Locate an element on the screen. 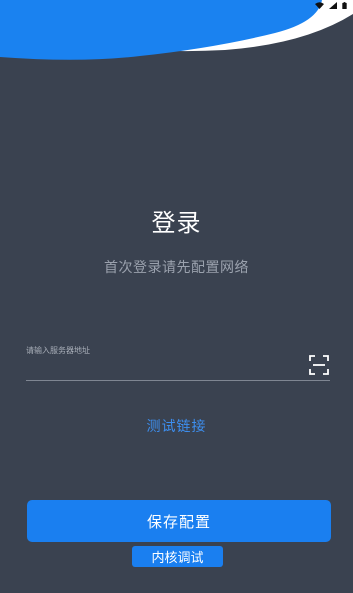 The image size is (353, 593). status-bar is located at coordinates (176, 5).